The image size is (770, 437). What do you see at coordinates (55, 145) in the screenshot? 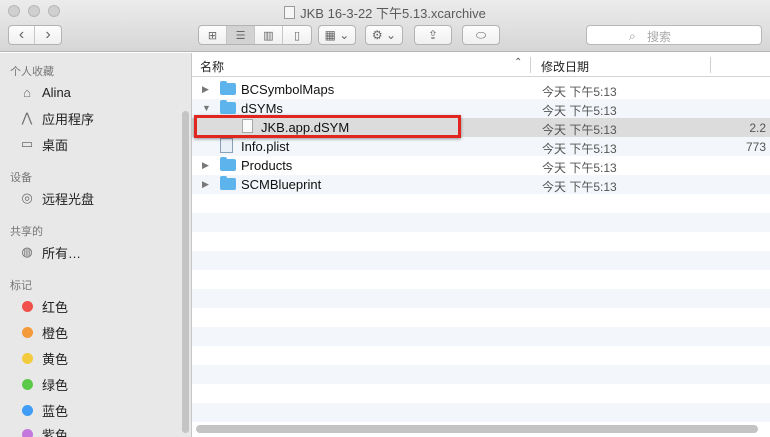
I see `sidebar-item-label: 桌面` at bounding box center [55, 145].